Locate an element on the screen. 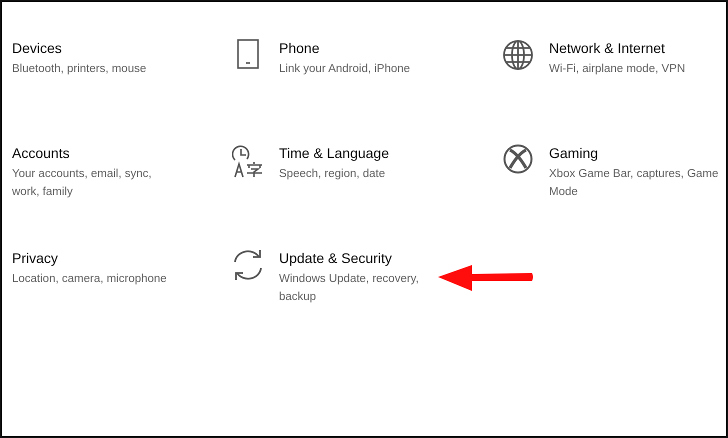 This screenshot has width=728, height=438. category-description: Windows Update, recovery, backup is located at coordinates (349, 288).